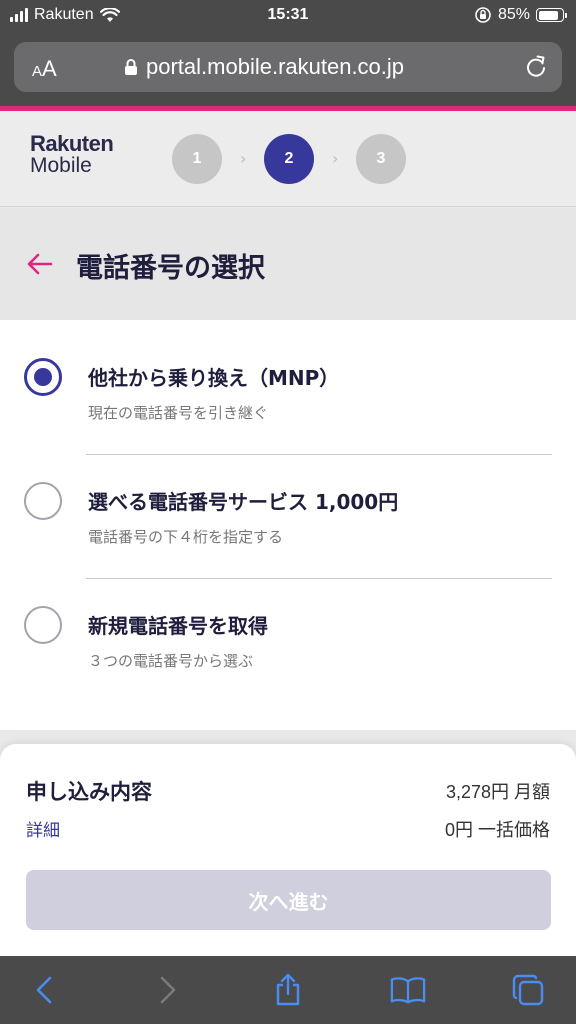 The width and height of the screenshot is (576, 1024). What do you see at coordinates (89, 792) in the screenshot?
I see `summary-title: 申し込み内容` at bounding box center [89, 792].